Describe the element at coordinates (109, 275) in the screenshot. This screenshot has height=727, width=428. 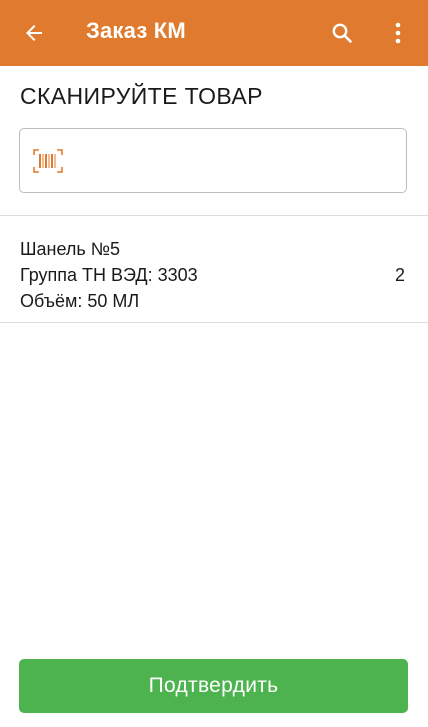
I see `item-group: Группа ТН ВЭД: 3303` at that location.